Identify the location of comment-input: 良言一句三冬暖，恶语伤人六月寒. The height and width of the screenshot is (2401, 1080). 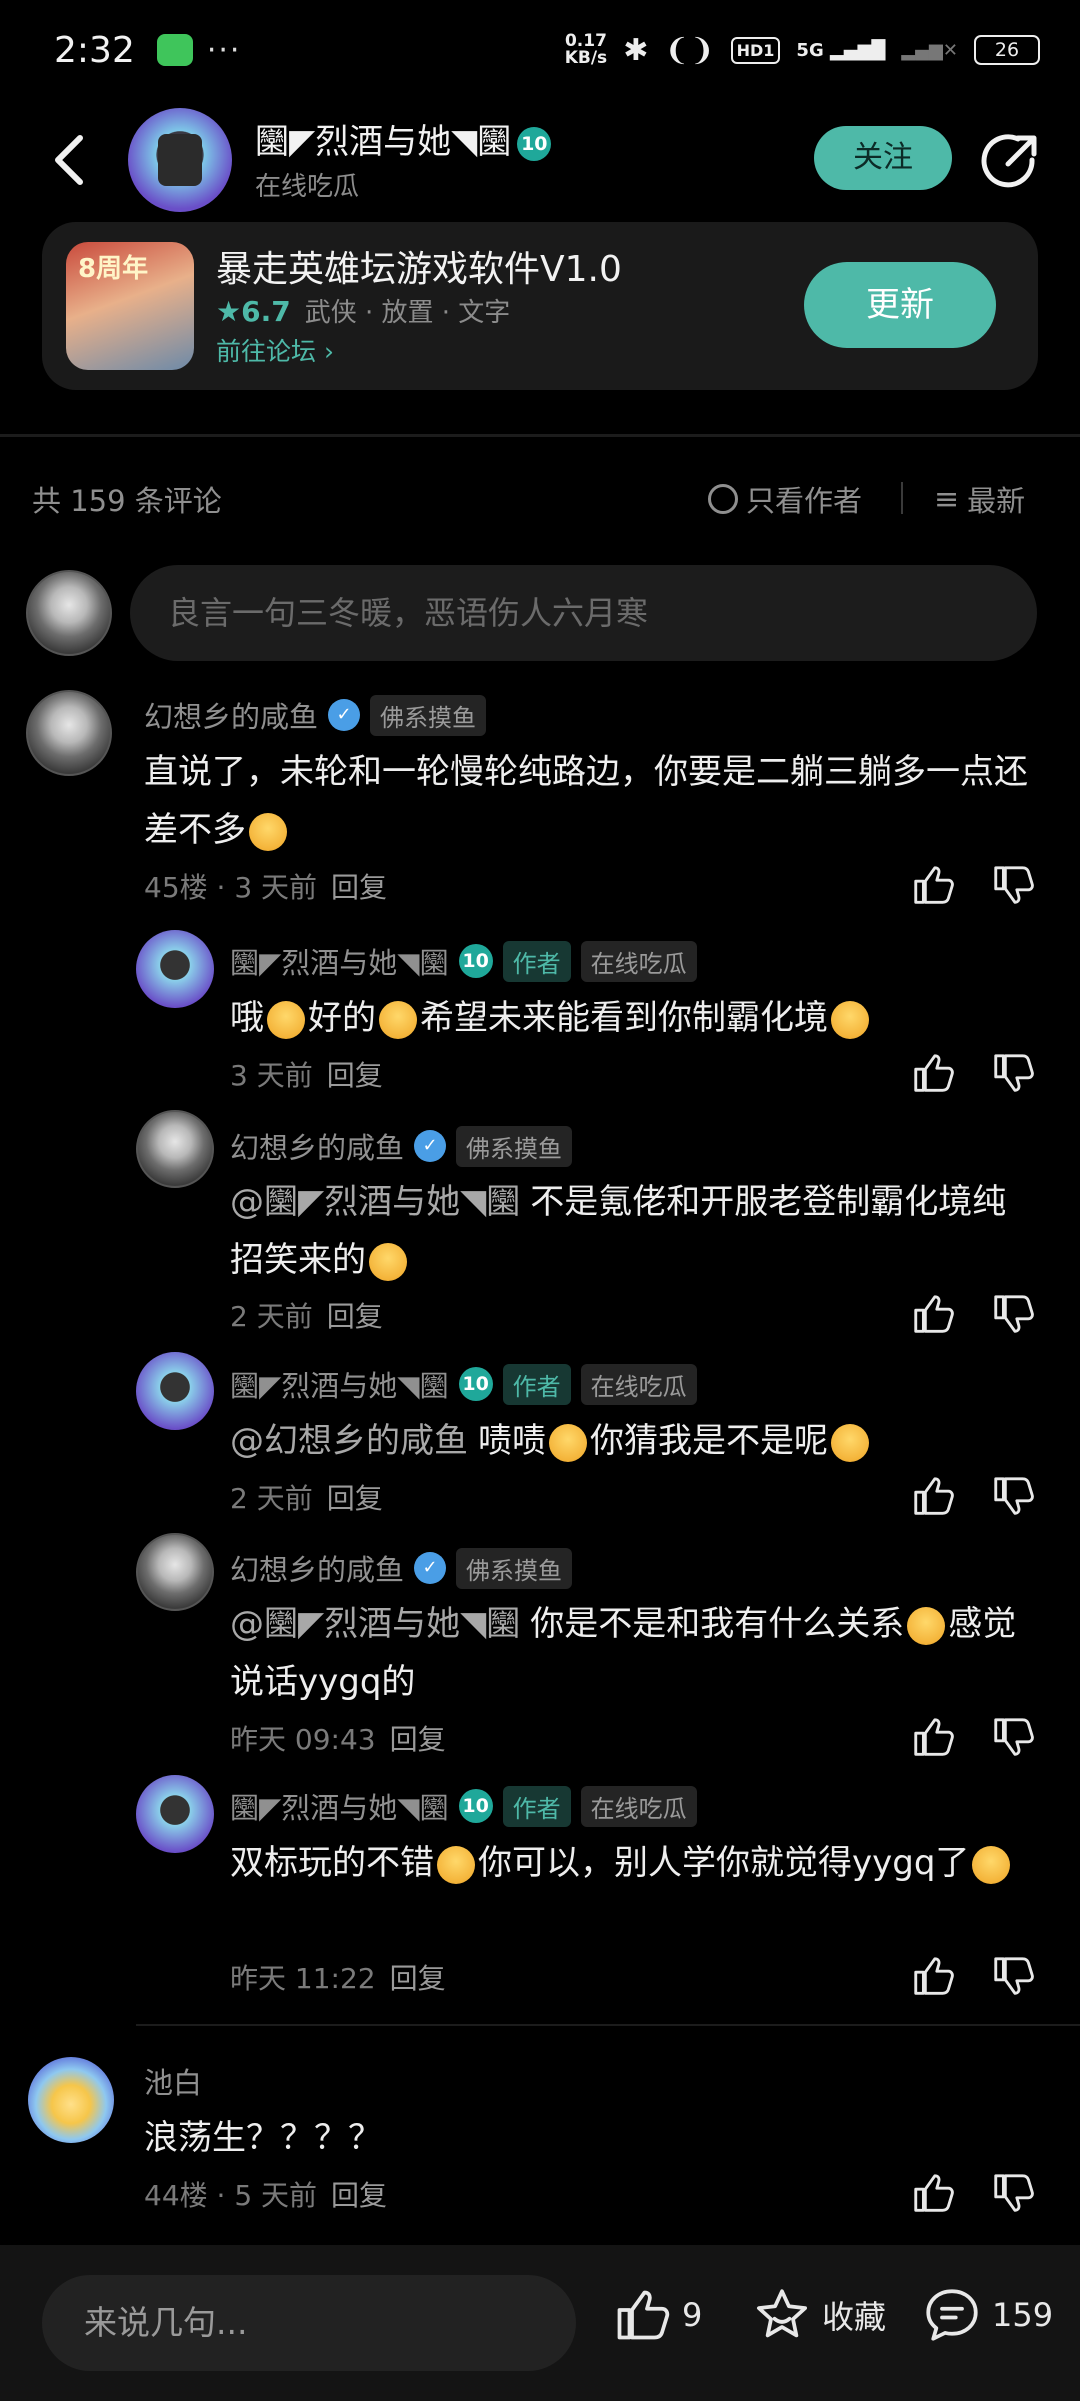
(583, 613).